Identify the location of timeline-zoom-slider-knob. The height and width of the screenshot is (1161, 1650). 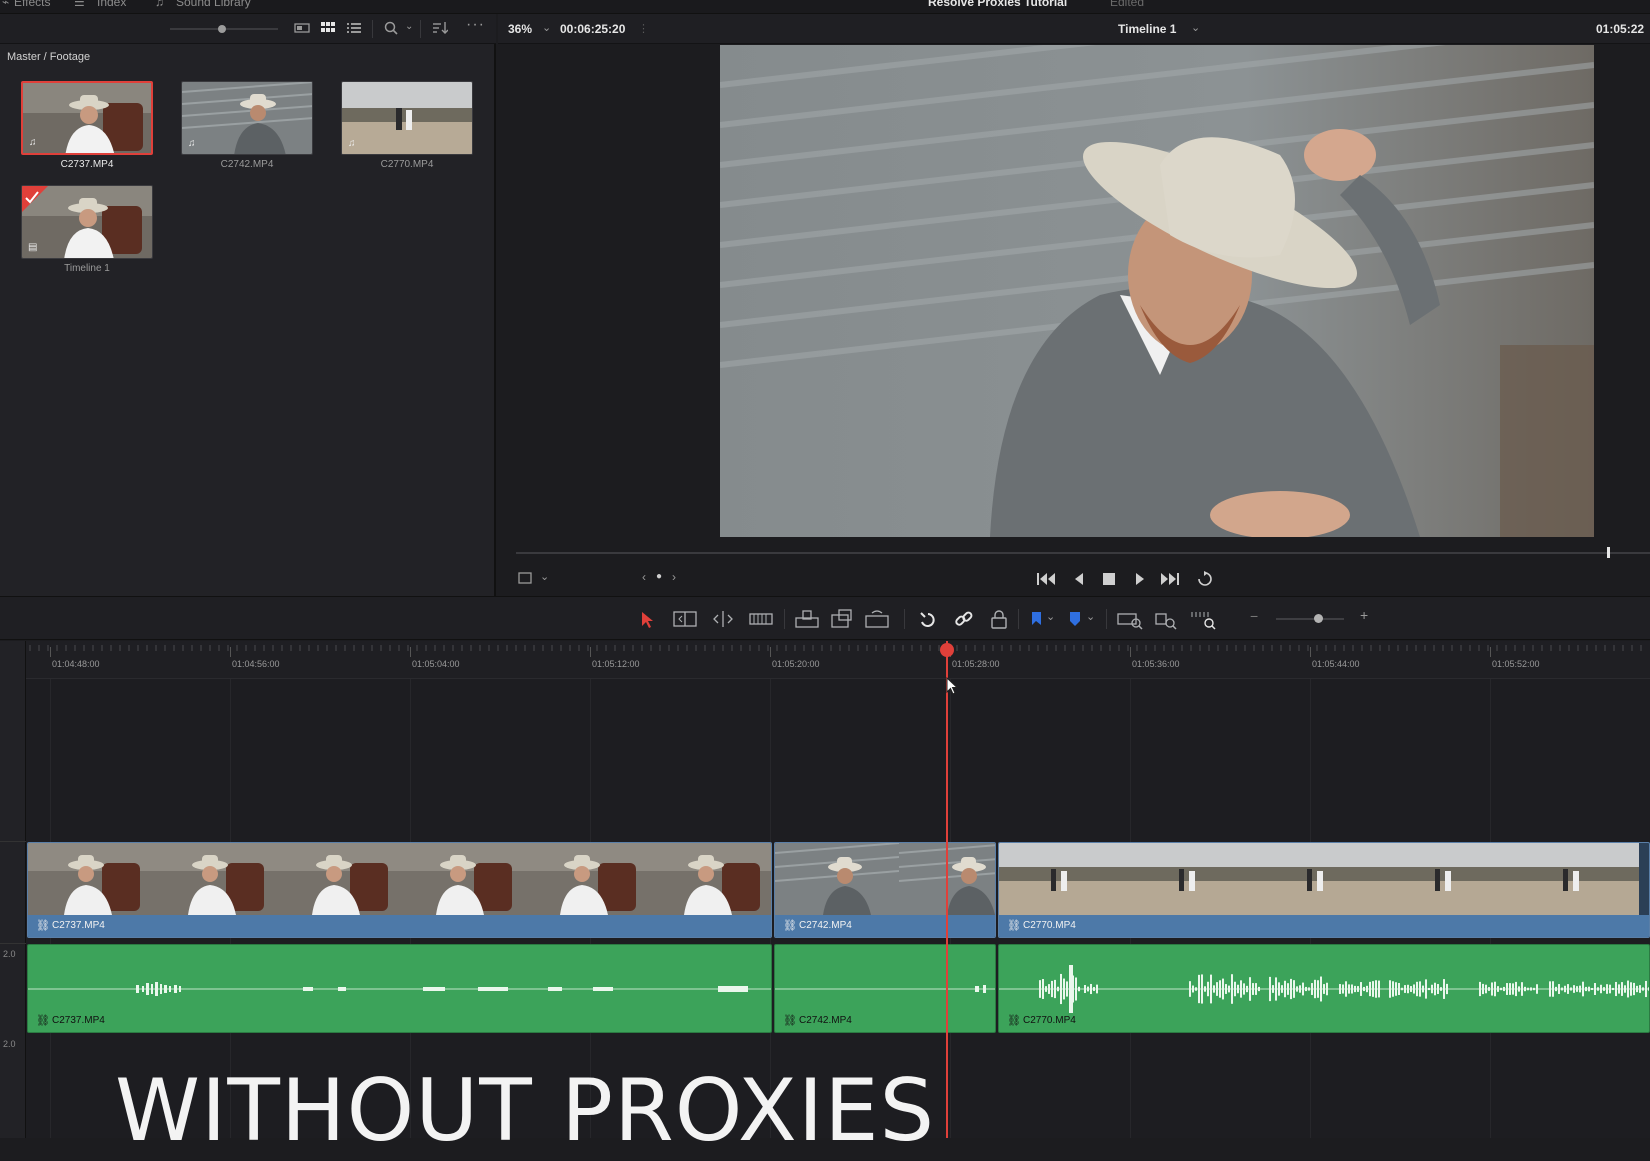
(1319, 618).